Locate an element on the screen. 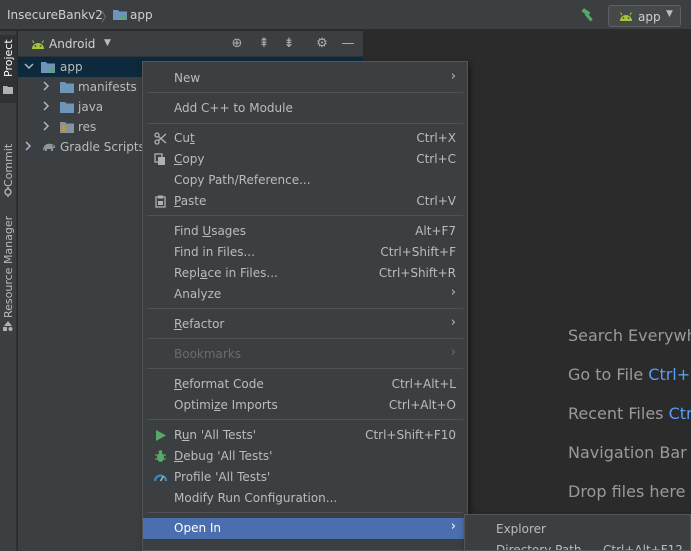 The height and width of the screenshot is (551, 691). hint-recent-files: Recent Files Ctr is located at coordinates (629, 413).